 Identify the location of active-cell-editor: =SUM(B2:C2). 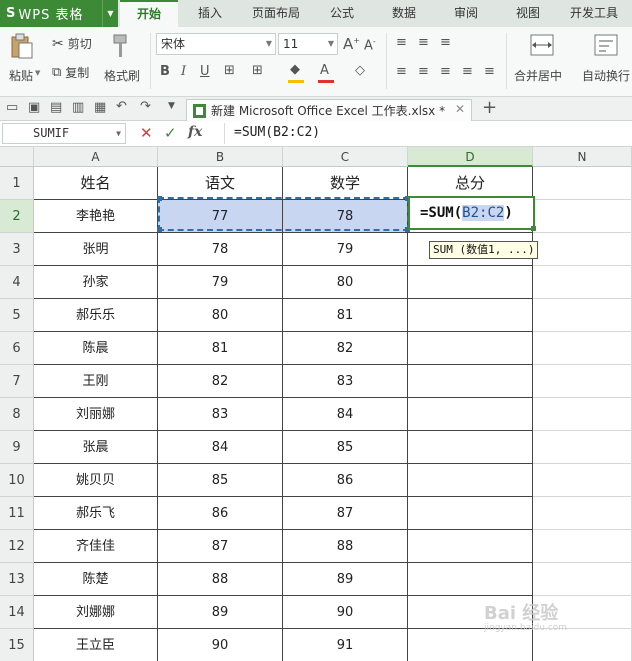
(472, 213).